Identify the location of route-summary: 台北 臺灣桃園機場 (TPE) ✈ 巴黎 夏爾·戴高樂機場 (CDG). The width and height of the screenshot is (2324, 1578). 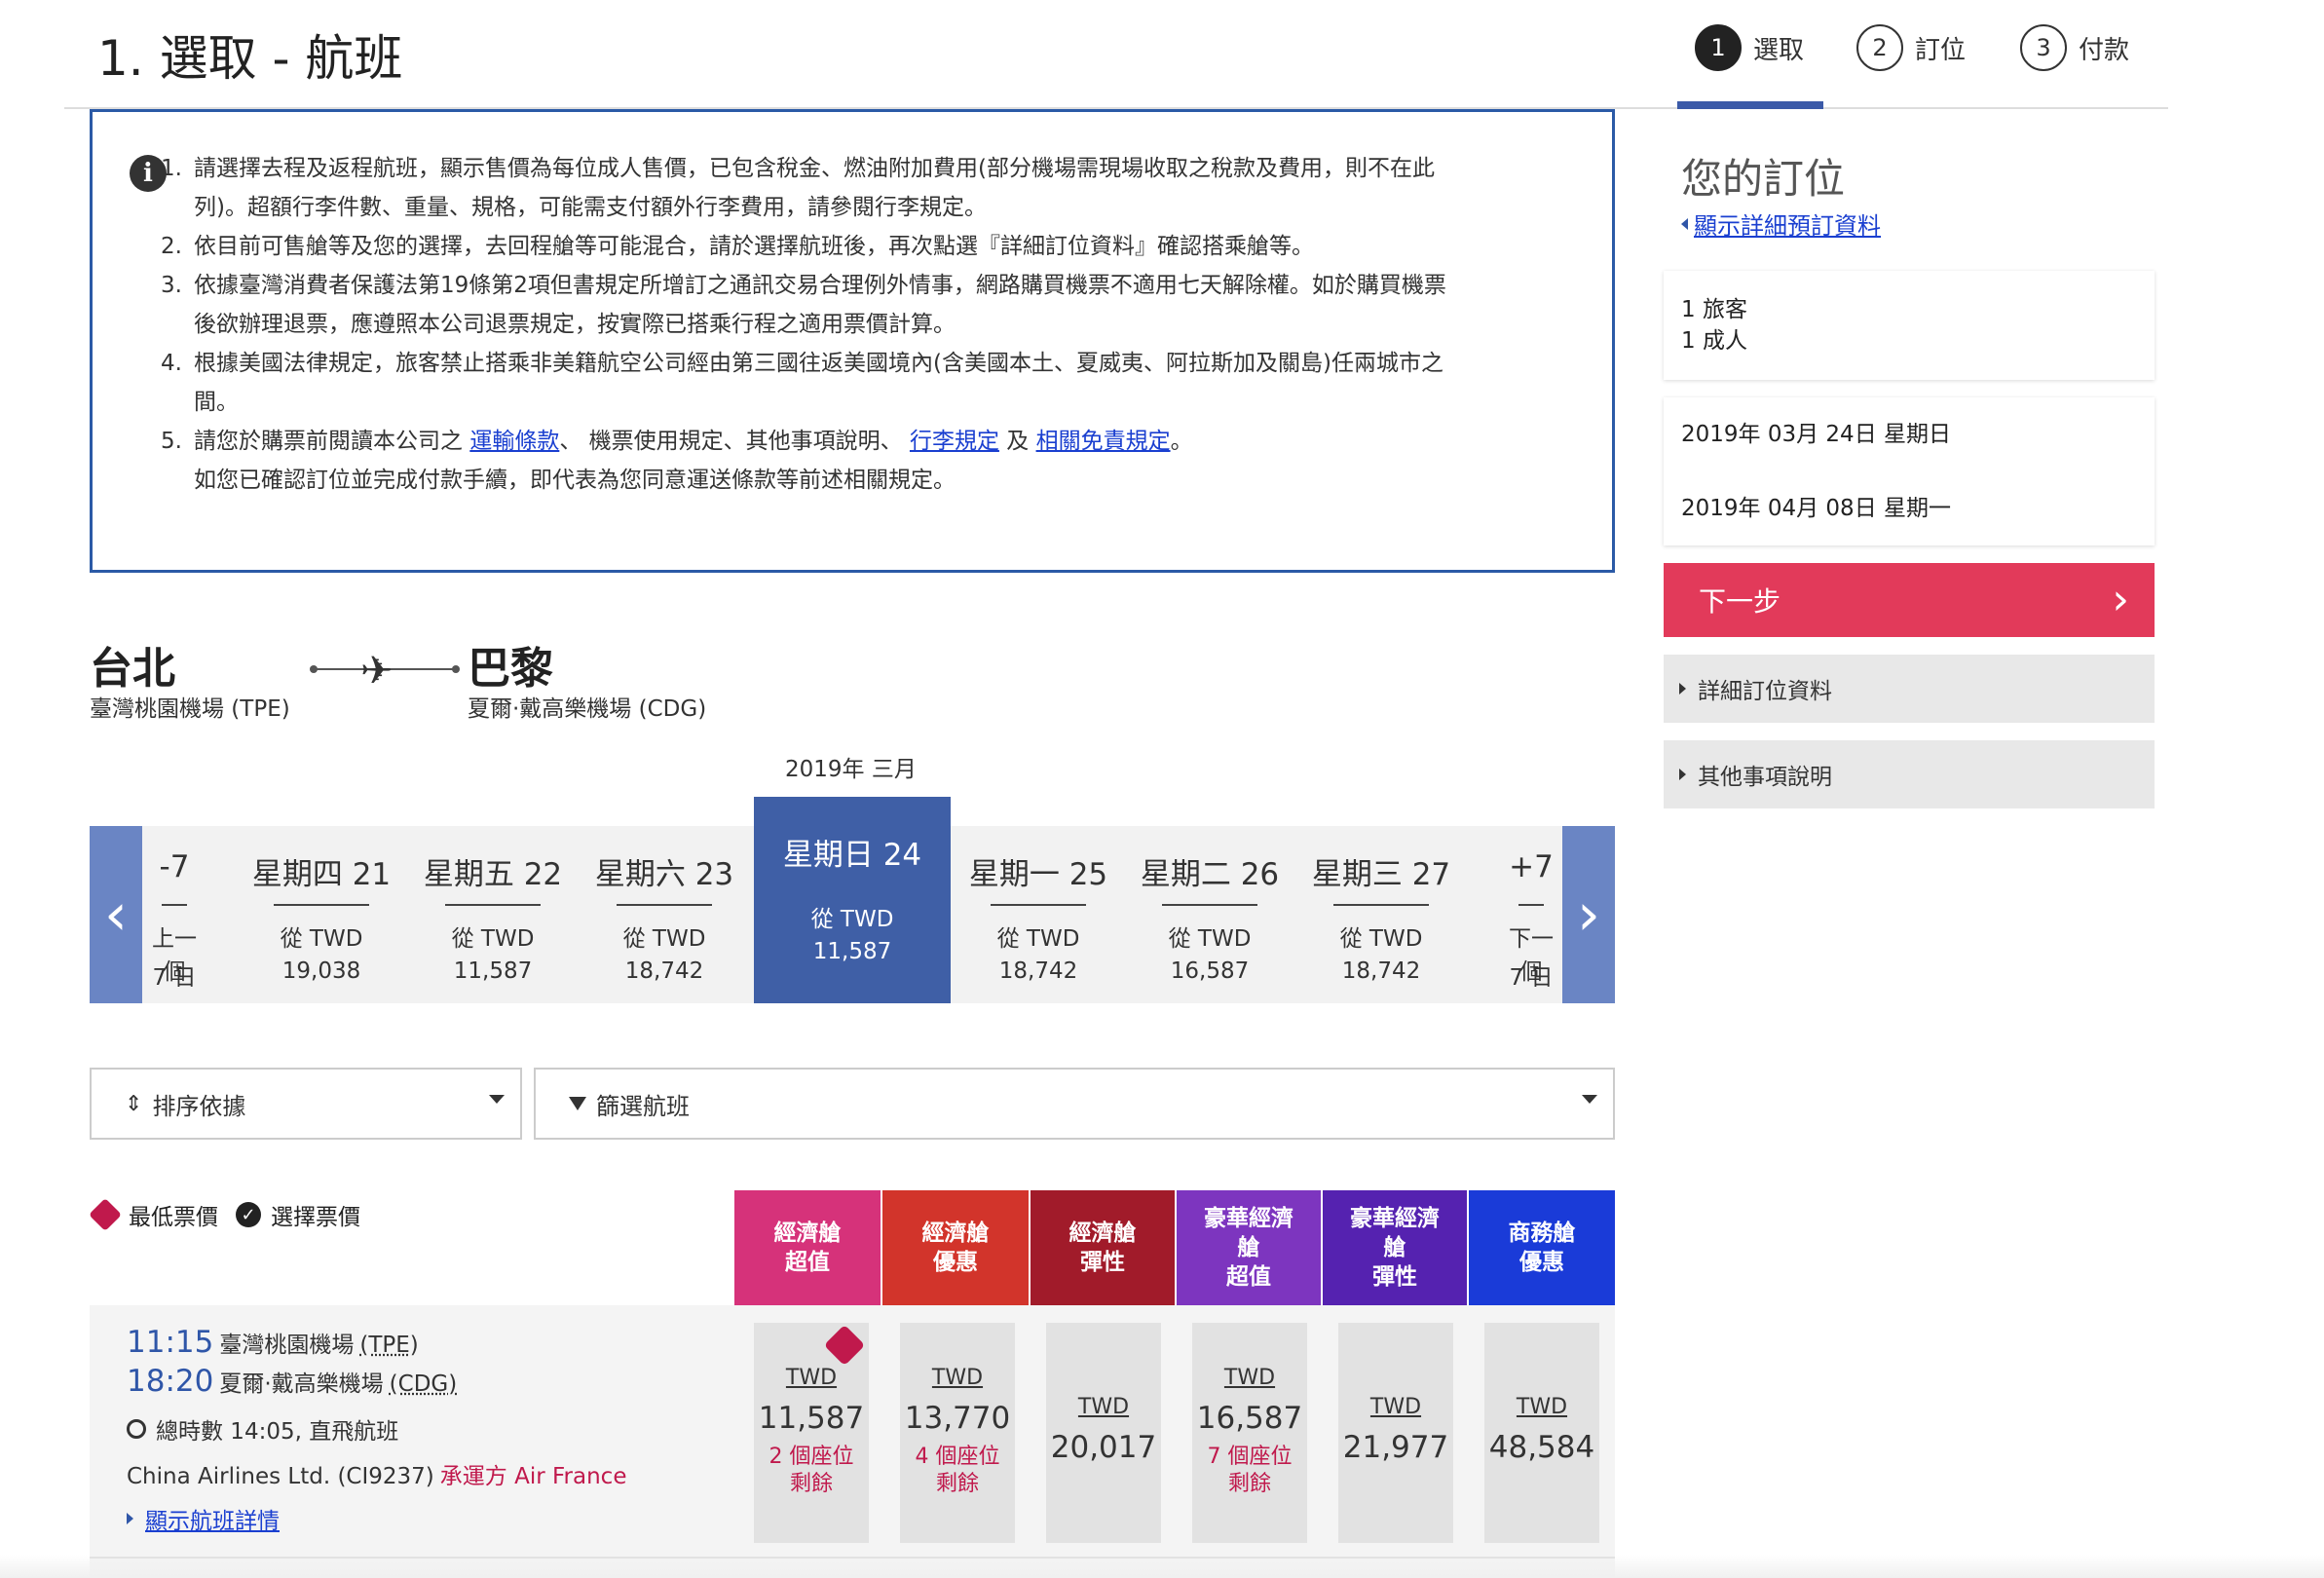
(479, 682).